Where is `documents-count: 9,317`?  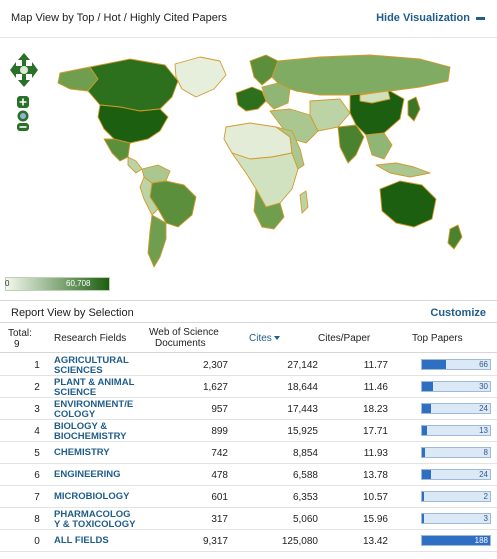 documents-count: 9,317 is located at coordinates (215, 541).